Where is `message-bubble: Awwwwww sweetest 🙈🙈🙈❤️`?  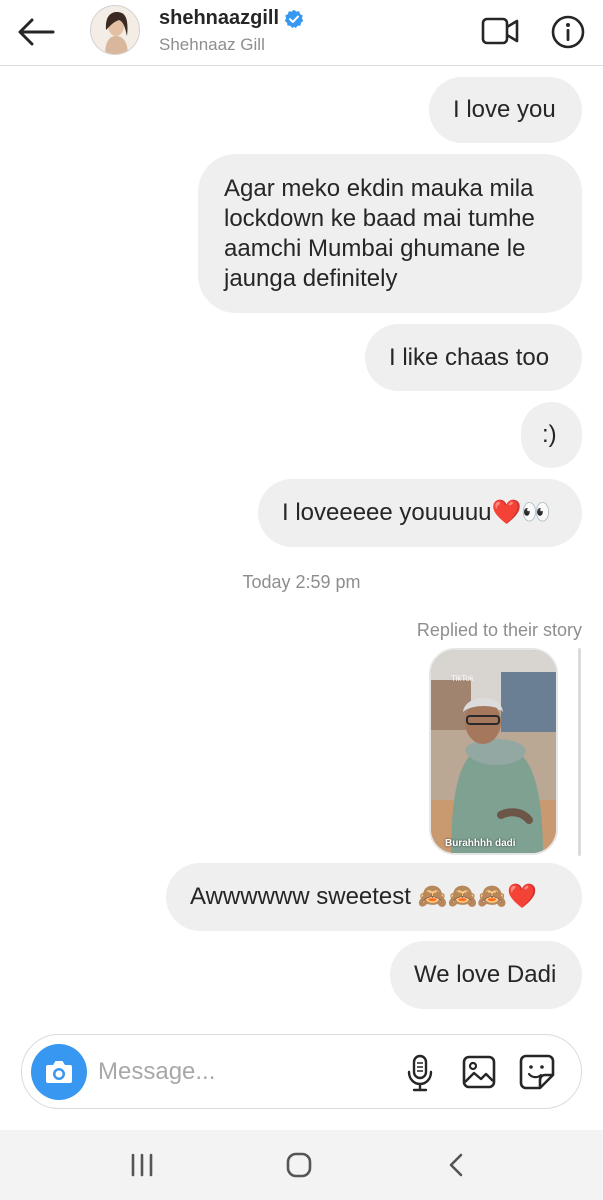 message-bubble: Awwwwww sweetest 🙈🙈🙈❤️ is located at coordinates (374, 897).